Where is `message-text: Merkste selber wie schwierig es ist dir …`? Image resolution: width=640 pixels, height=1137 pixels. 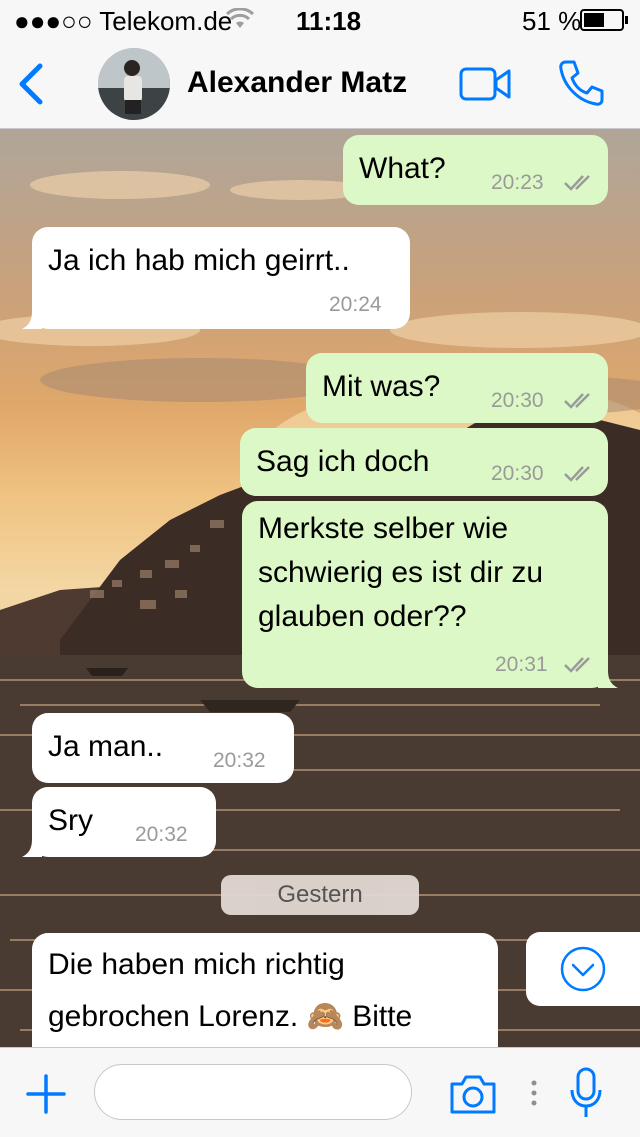
message-text: Merkste selber wie schwierig es ist dir … is located at coordinates (400, 573).